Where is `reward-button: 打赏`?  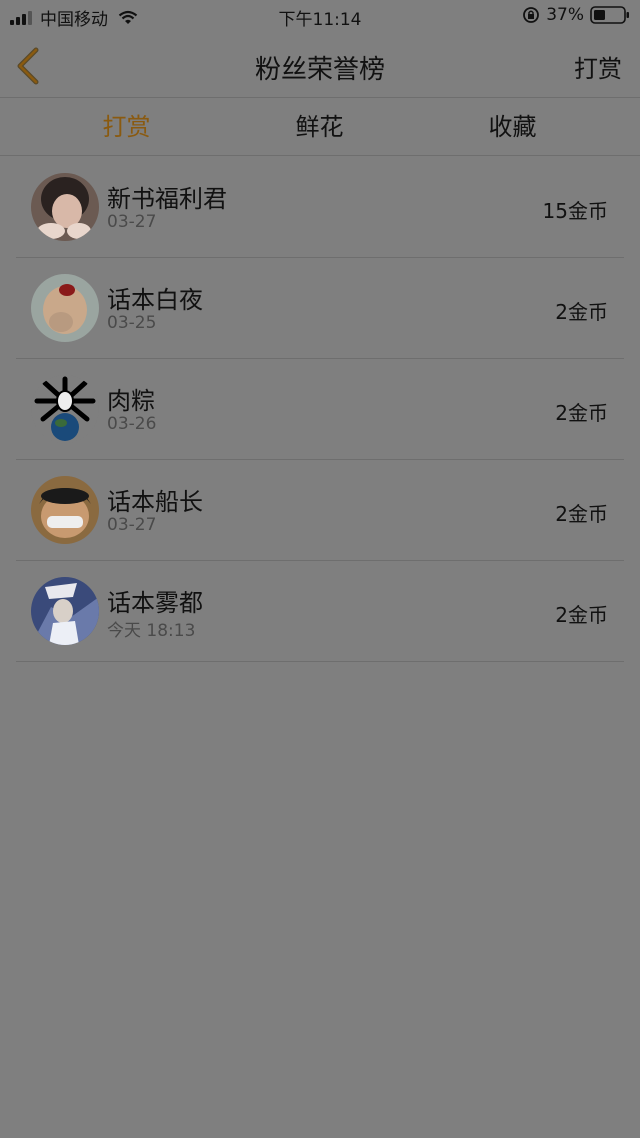
reward-button: 打赏 is located at coordinates (598, 66).